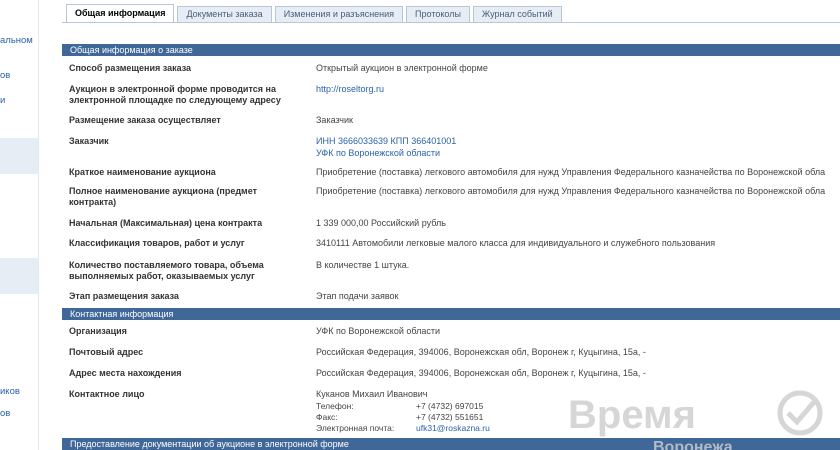 This screenshot has width=840, height=450. Describe the element at coordinates (120, 13) in the screenshot. I see `tab-general-info: Общая информация` at that location.